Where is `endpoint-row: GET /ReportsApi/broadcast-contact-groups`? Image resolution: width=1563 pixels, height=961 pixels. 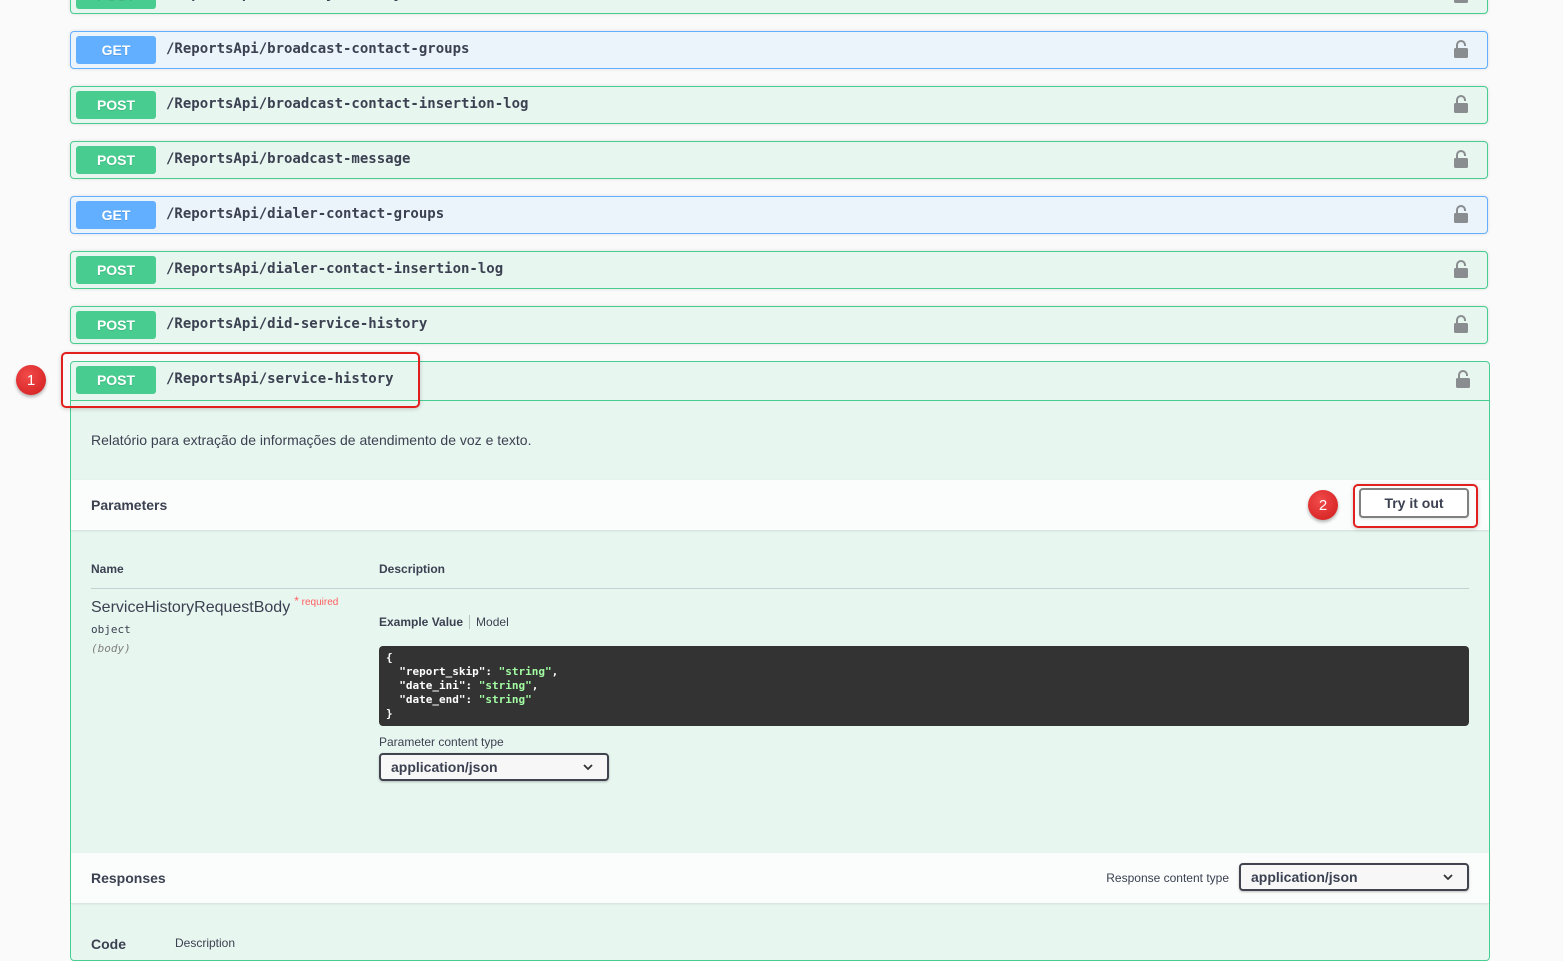 endpoint-row: GET /ReportsApi/broadcast-contact-groups is located at coordinates (779, 50).